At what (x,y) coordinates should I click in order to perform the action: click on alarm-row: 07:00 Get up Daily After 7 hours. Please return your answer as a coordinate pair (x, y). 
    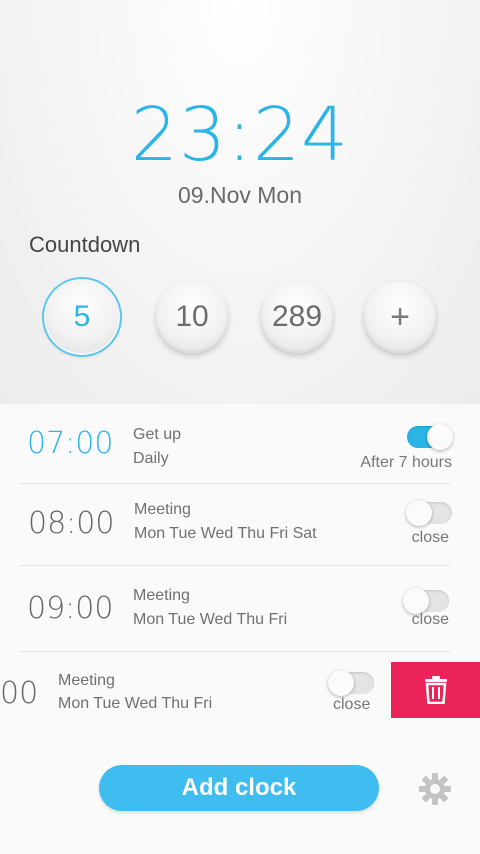
    Looking at the image, I should click on (240, 444).